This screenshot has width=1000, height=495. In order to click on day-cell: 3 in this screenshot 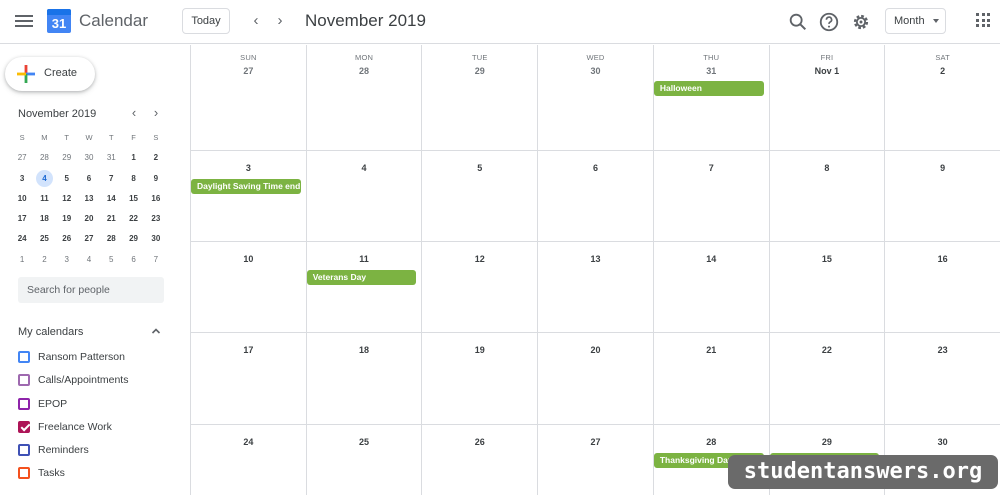, I will do `click(249, 196)`.